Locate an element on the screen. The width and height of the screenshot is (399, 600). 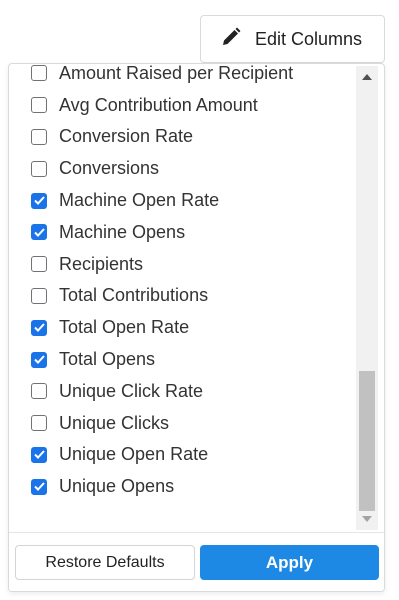
column-option: Recipients is located at coordinates (181, 264).